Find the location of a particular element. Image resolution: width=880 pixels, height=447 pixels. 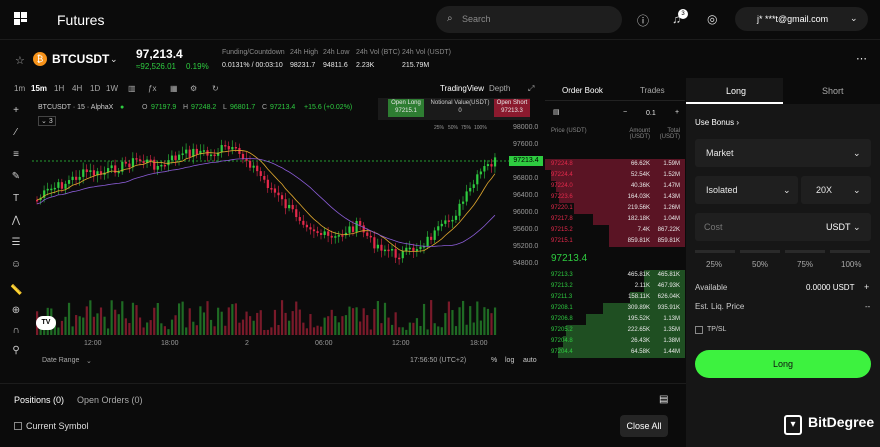

pattern-icon: ⋀ is located at coordinates (16, 220).